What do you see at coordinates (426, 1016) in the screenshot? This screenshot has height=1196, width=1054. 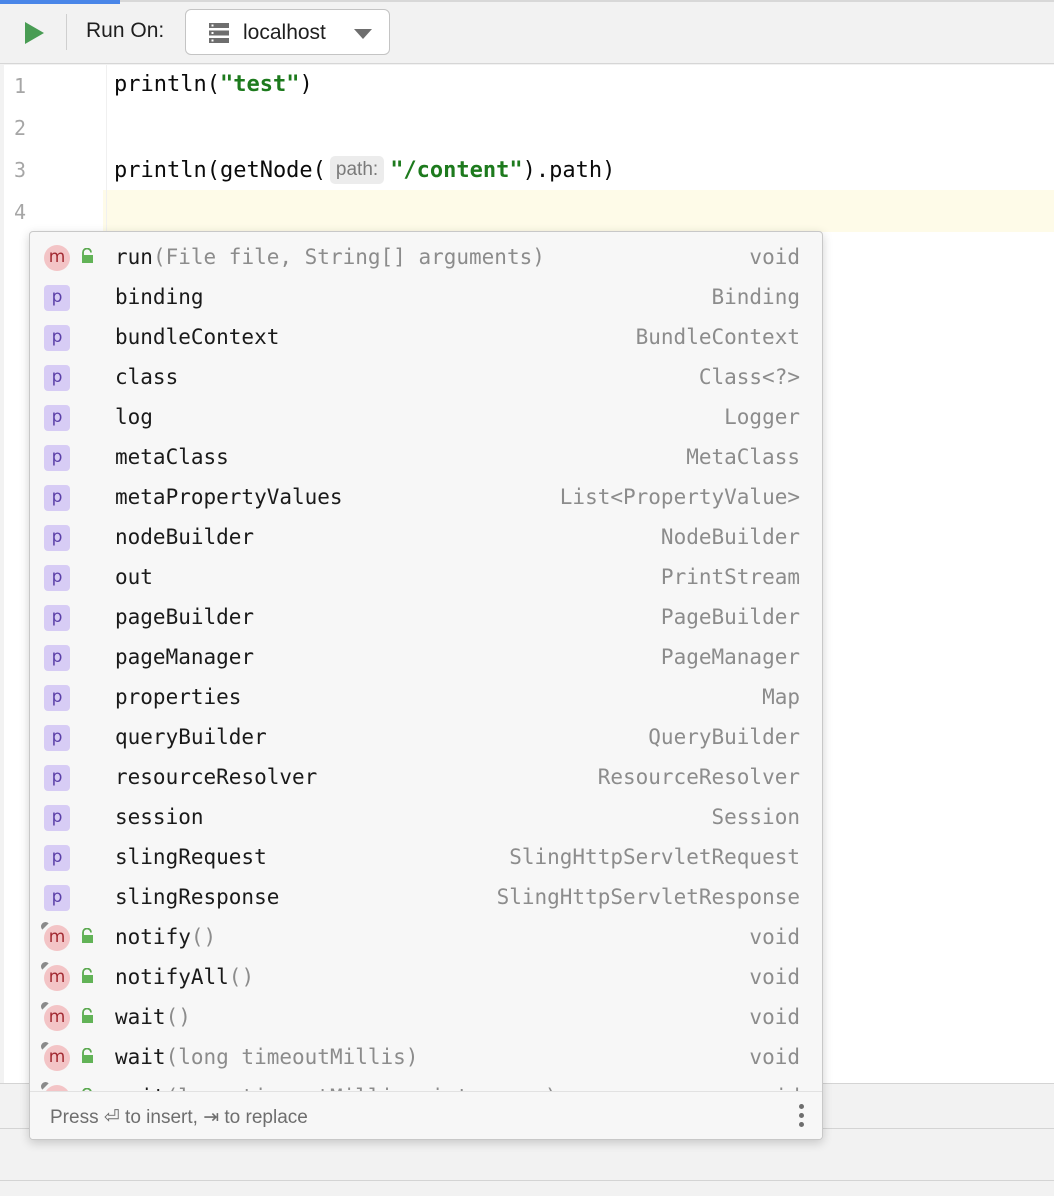 I see `completion-item: m wait() void` at bounding box center [426, 1016].